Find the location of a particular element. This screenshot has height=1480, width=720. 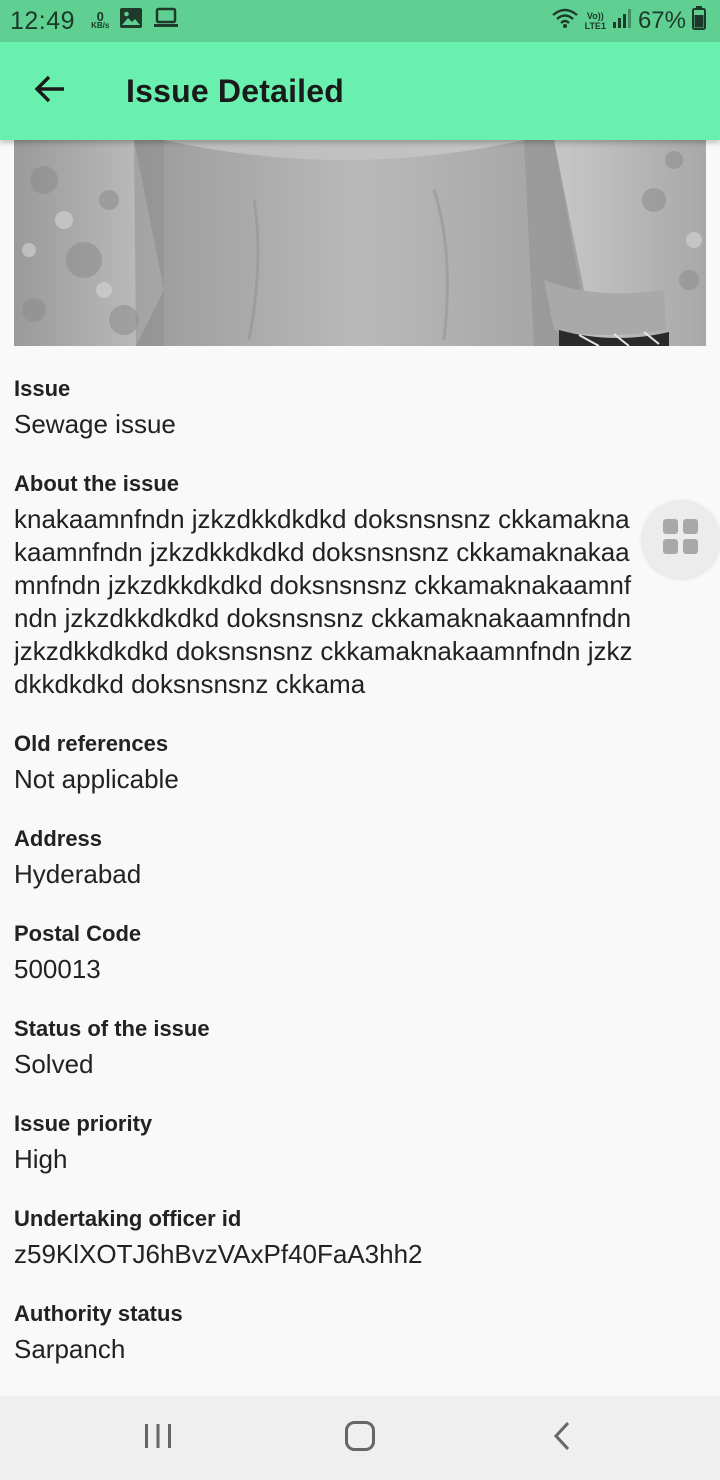

back-button is located at coordinates (50, 91).